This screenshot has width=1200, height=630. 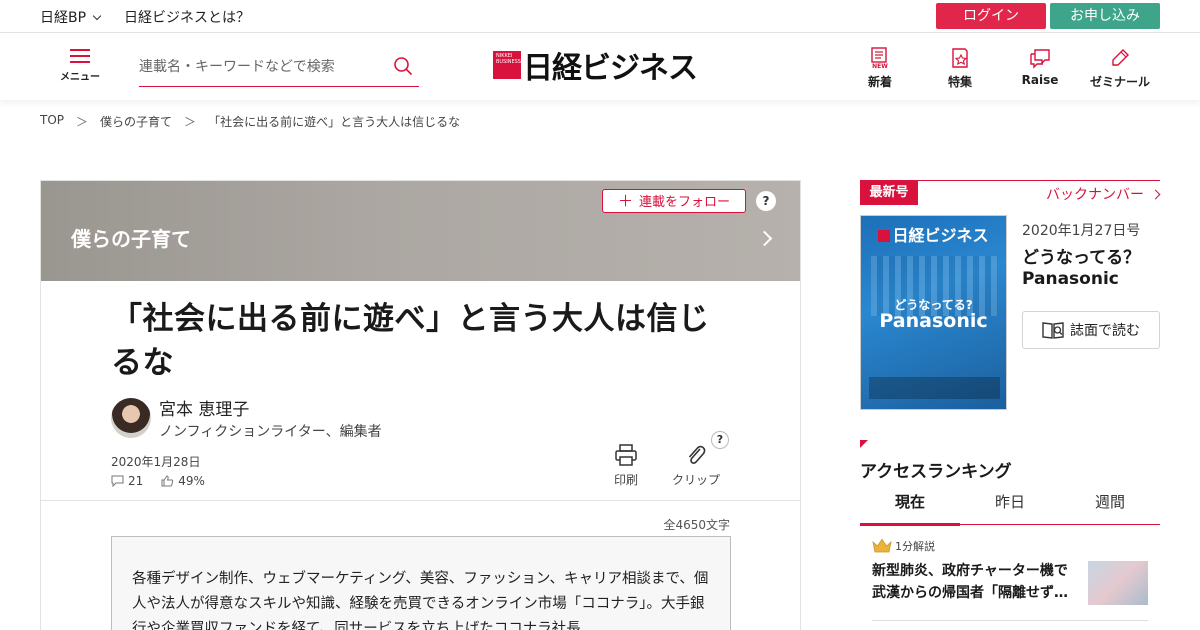 I want to click on ranking-thumbnail, so click(x=1118, y=583).